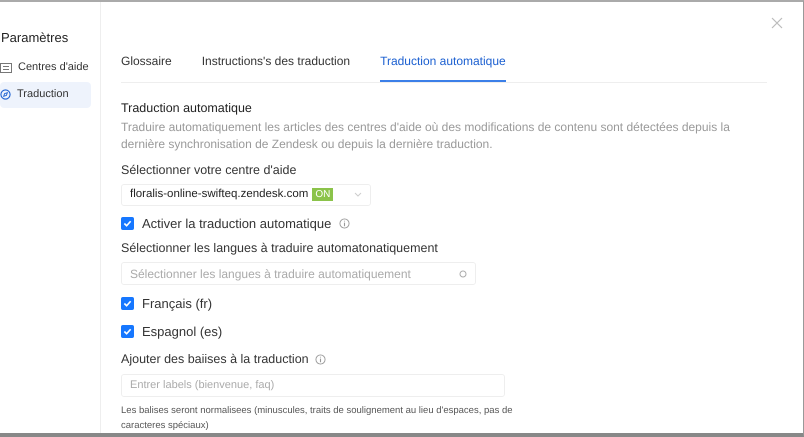 This screenshot has height=437, width=804. What do you see at coordinates (463, 274) in the screenshot?
I see `spinner-icon` at bounding box center [463, 274].